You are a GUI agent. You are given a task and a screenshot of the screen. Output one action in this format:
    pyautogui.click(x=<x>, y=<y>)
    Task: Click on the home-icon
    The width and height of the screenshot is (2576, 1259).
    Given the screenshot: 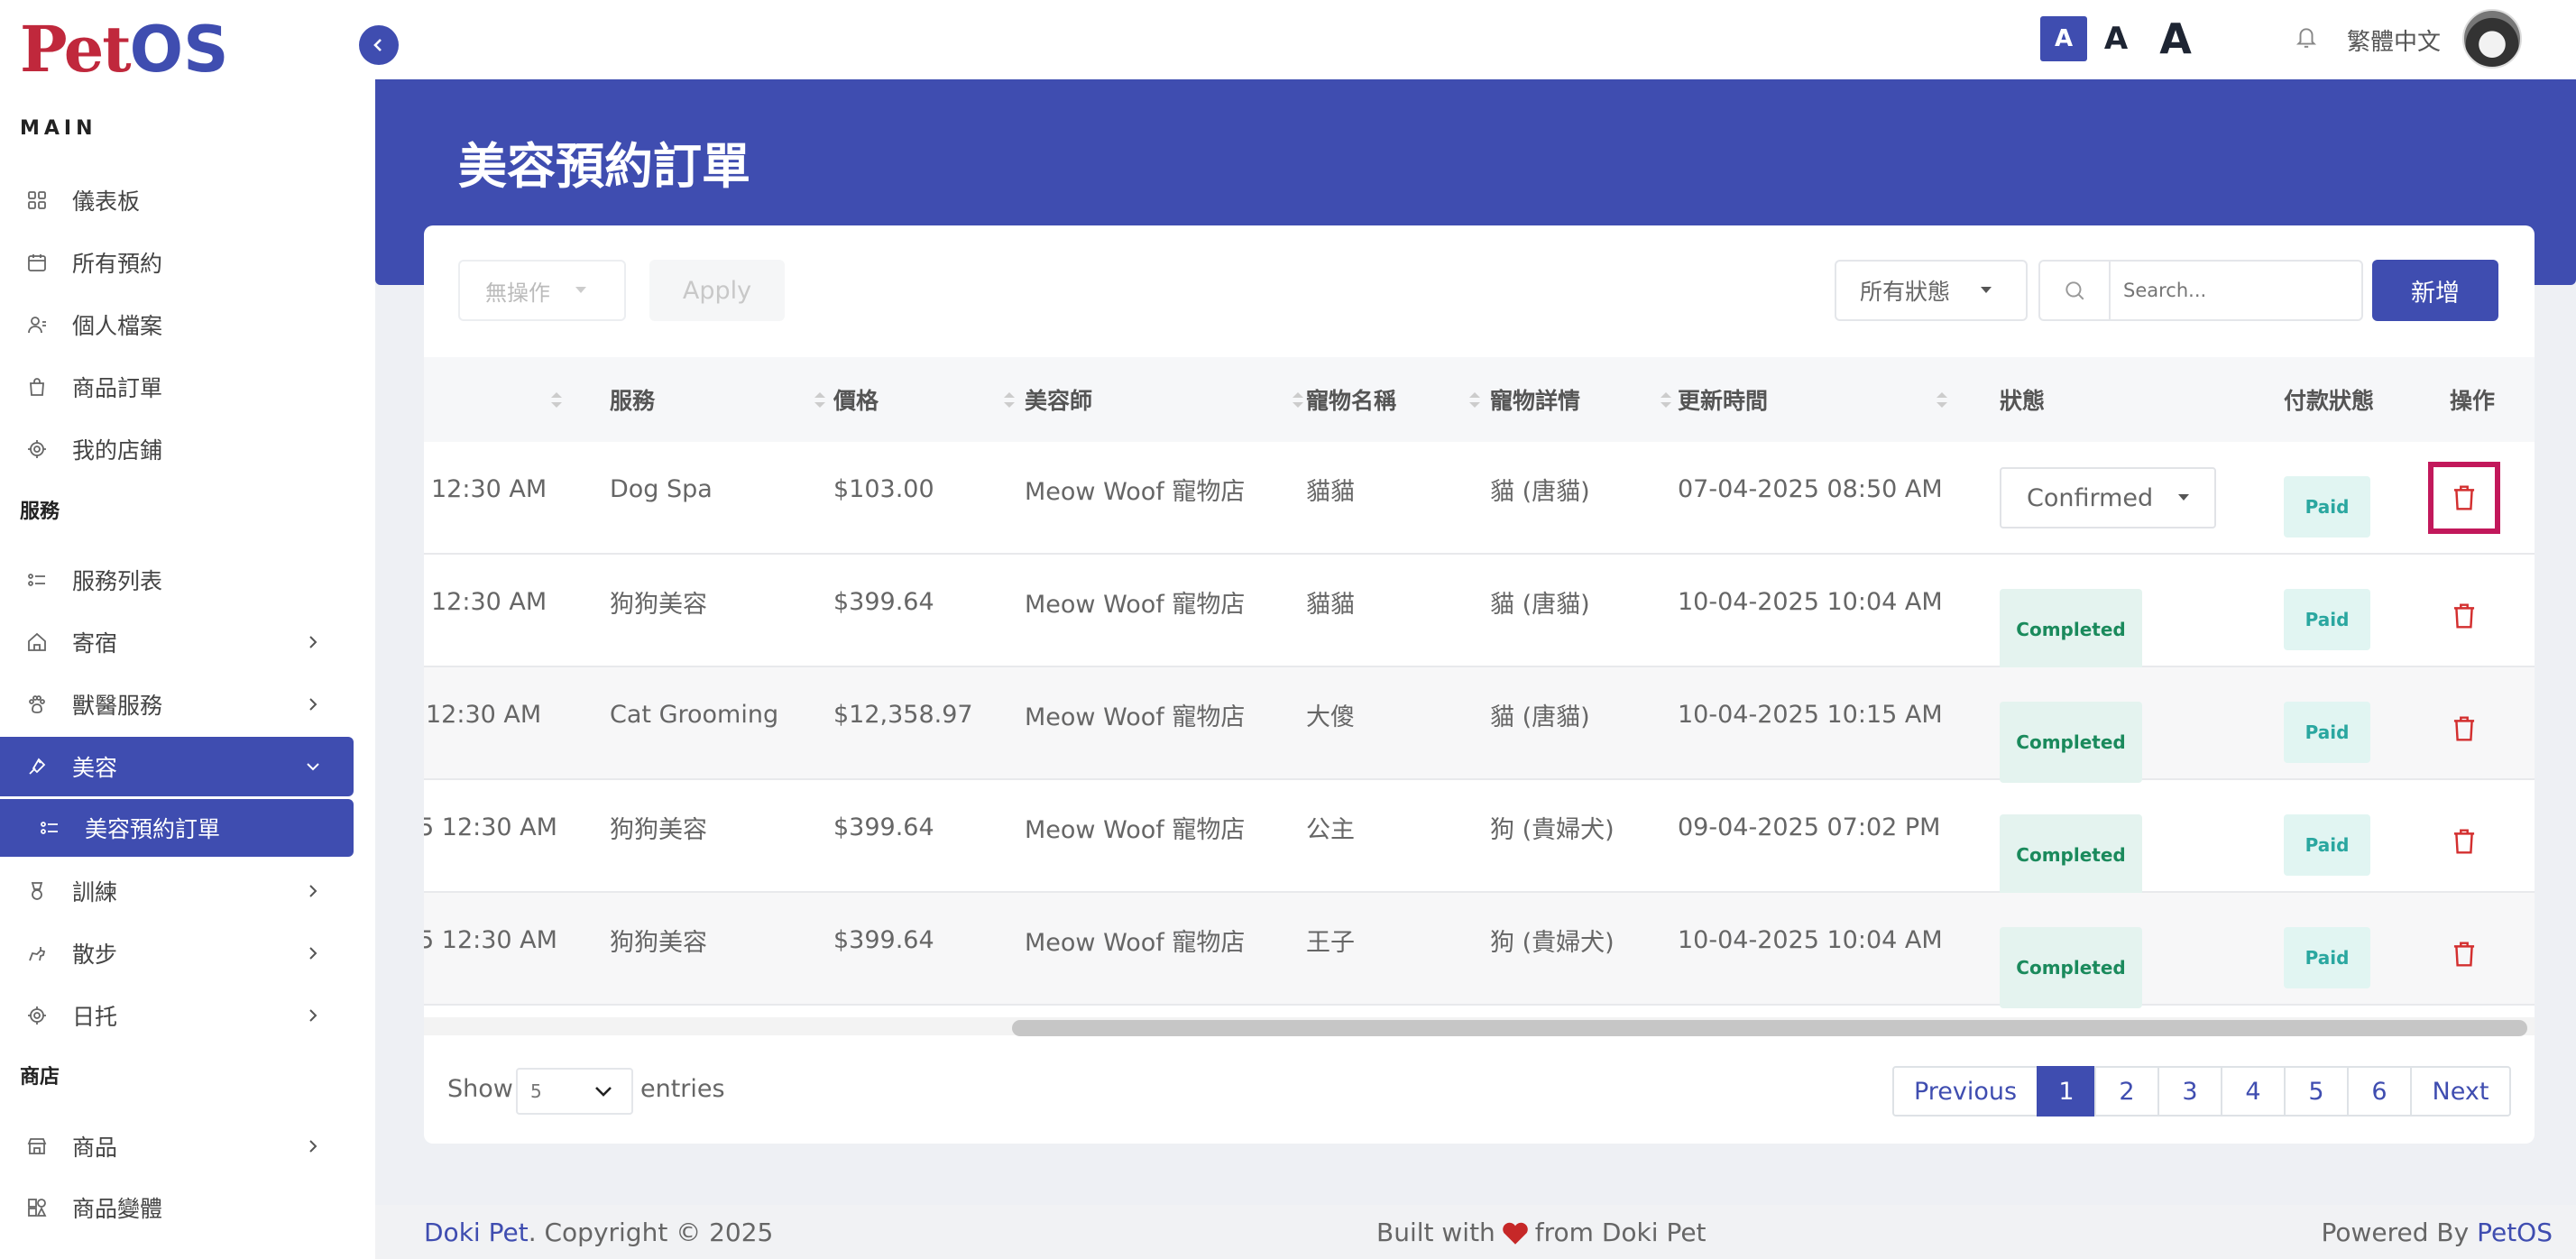 What is the action you would take?
    pyautogui.click(x=37, y=642)
    